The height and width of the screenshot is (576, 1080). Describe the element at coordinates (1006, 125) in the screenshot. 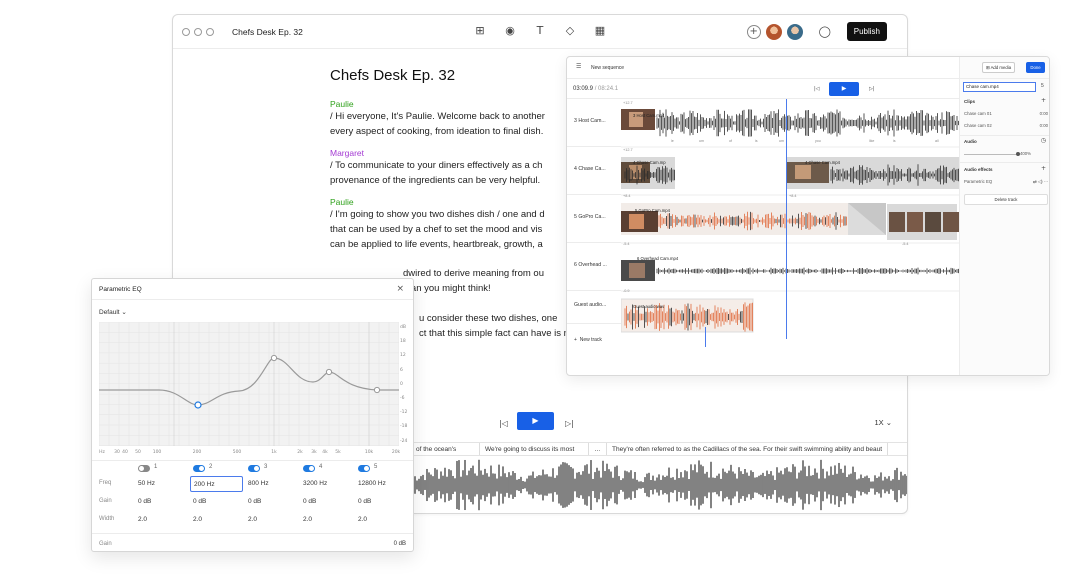

I see `clip-row: Chase cam 02 0:00` at that location.